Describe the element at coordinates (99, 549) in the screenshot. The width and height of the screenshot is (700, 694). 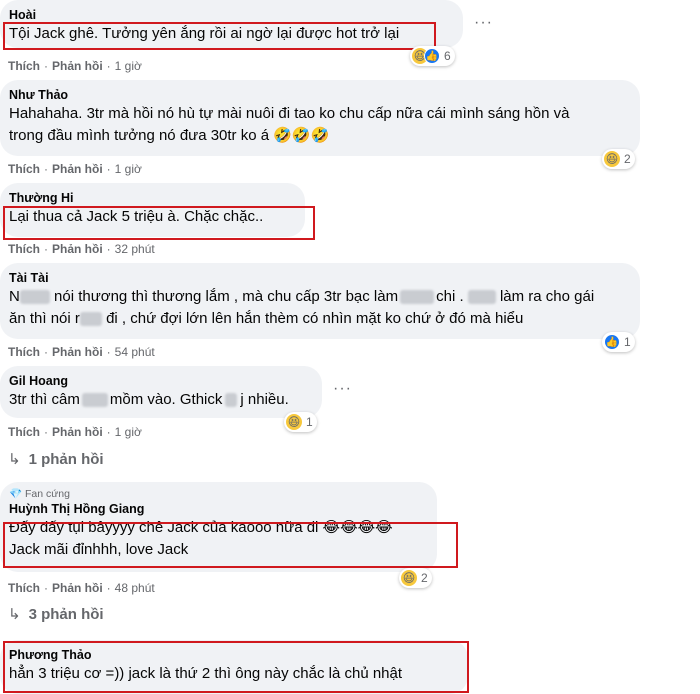
I see `comment-text-line-2: Jack mãi đỉnhhh, love Jack` at that location.